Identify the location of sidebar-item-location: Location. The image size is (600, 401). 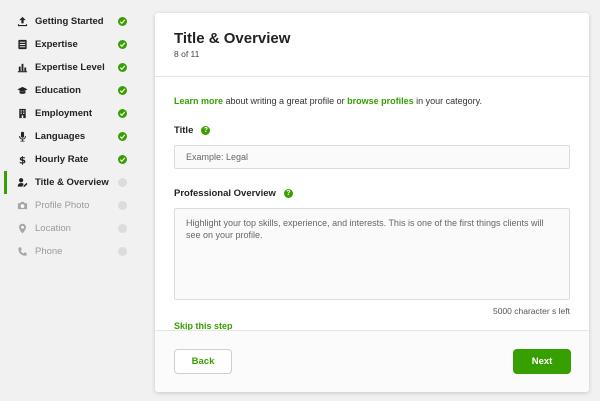
(72, 228).